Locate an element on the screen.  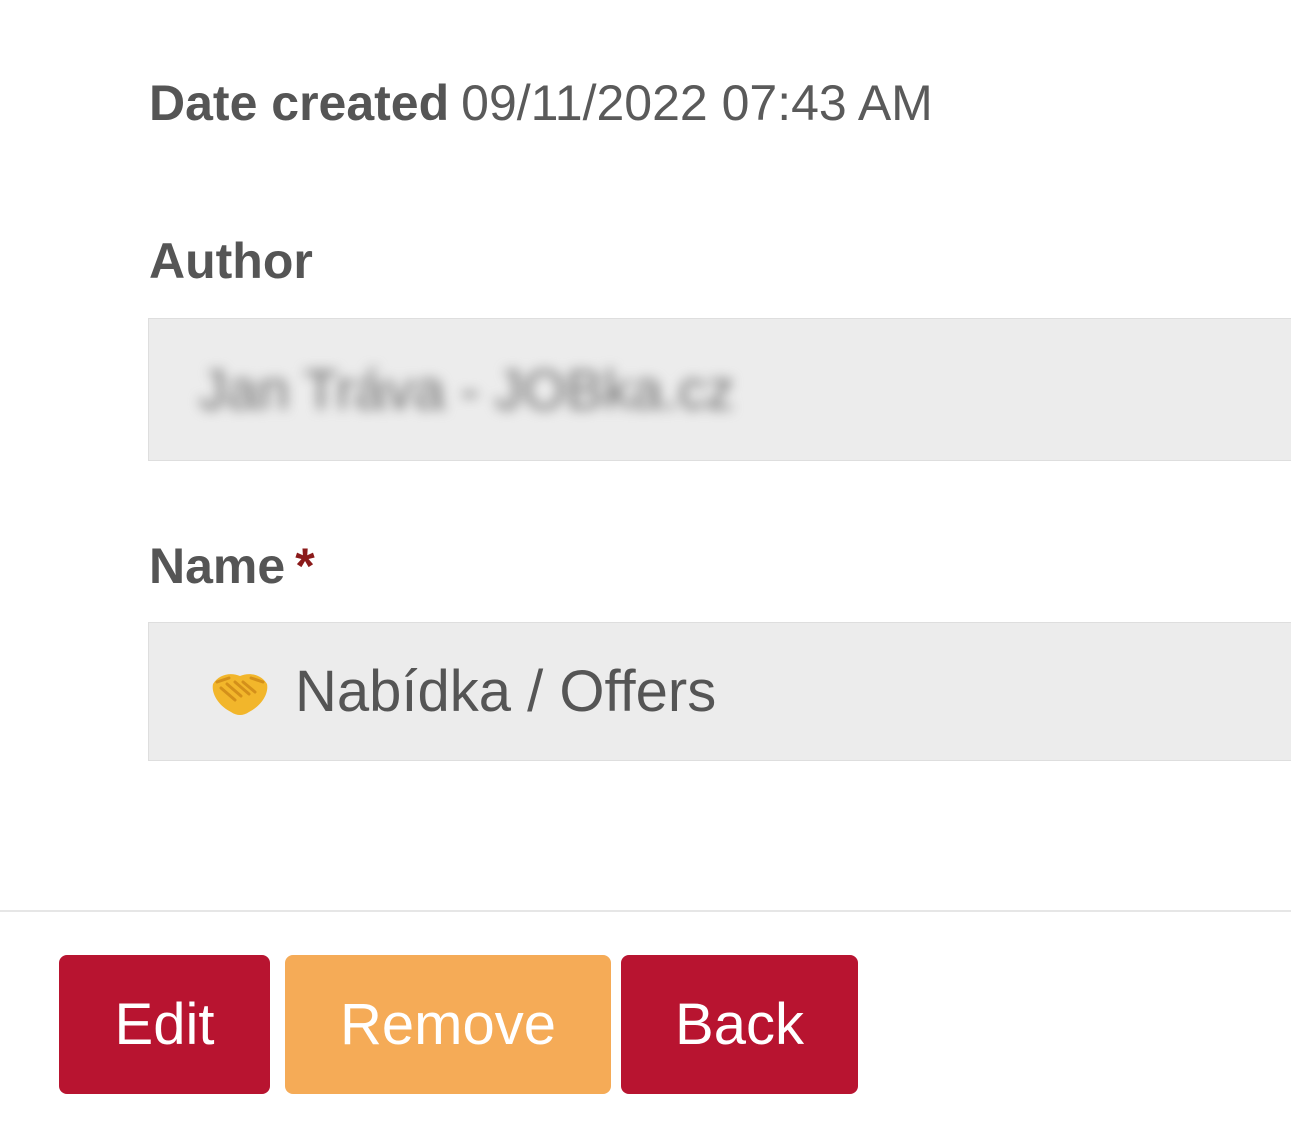
name-value-wrapper: Nabídka / Offers is located at coordinates (462, 692).